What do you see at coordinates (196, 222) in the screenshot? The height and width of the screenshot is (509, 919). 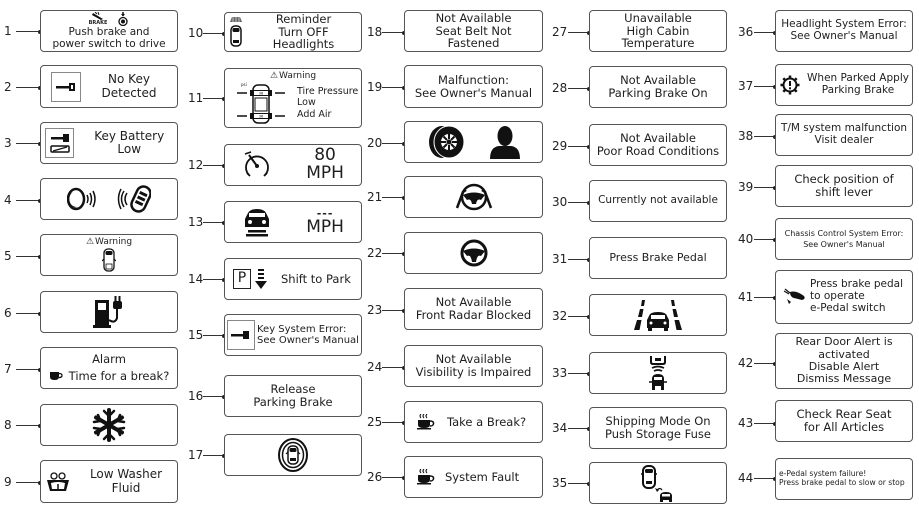 I see `callout-number: 13` at bounding box center [196, 222].